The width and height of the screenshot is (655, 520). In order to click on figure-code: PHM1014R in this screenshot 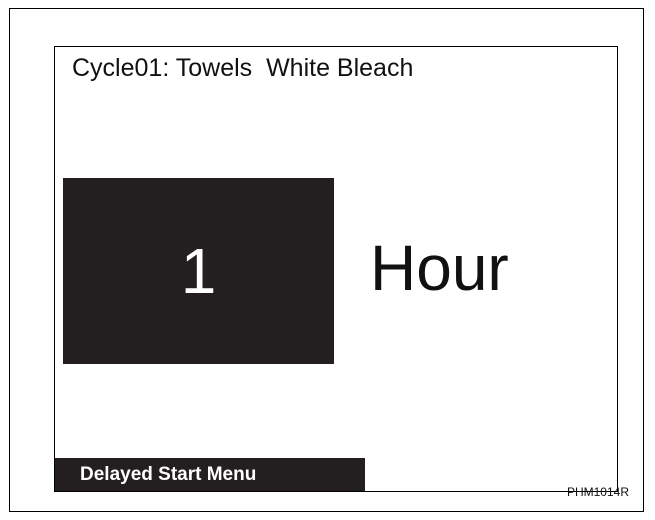, I will do `click(597, 492)`.